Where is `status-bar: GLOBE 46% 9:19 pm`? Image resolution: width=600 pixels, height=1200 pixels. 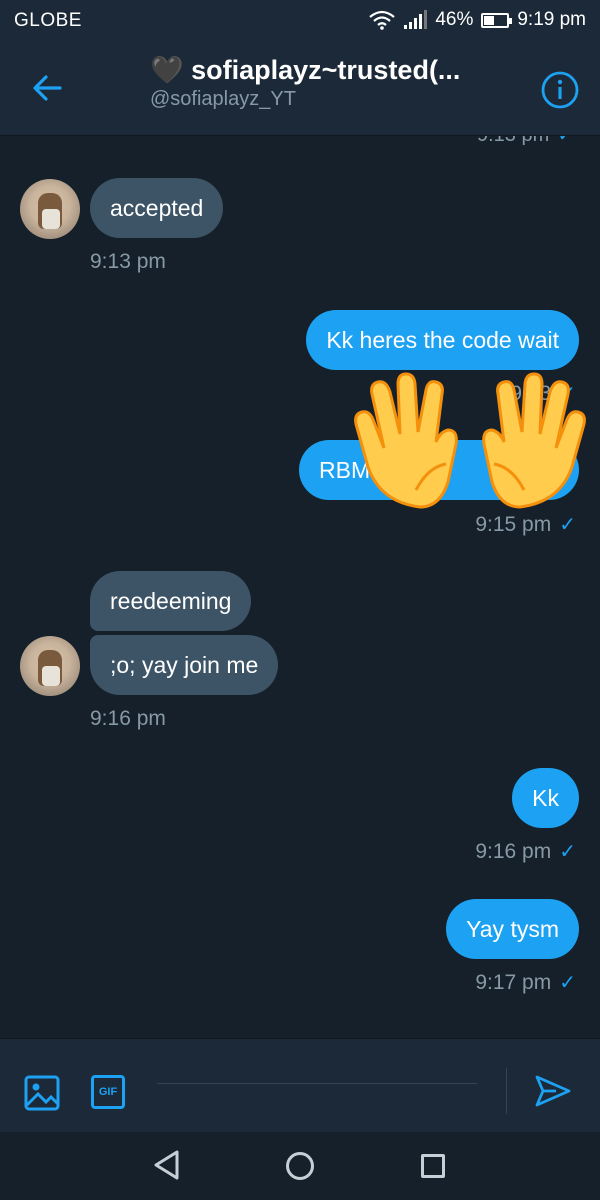
status-bar: GLOBE 46% 9:19 pm is located at coordinates (300, 20).